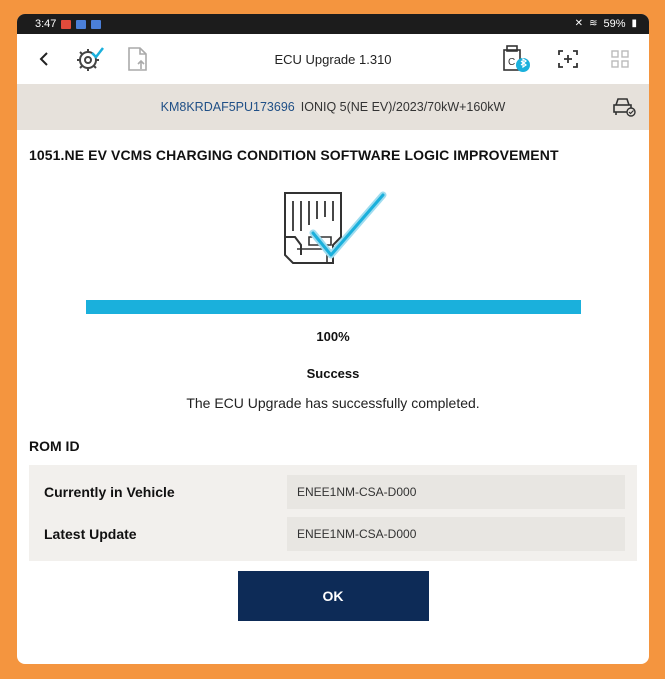 The height and width of the screenshot is (679, 665). What do you see at coordinates (403, 107) in the screenshot?
I see `vehicle-description: IONIQ 5(NE EV)/2023/70kW+160kW` at bounding box center [403, 107].